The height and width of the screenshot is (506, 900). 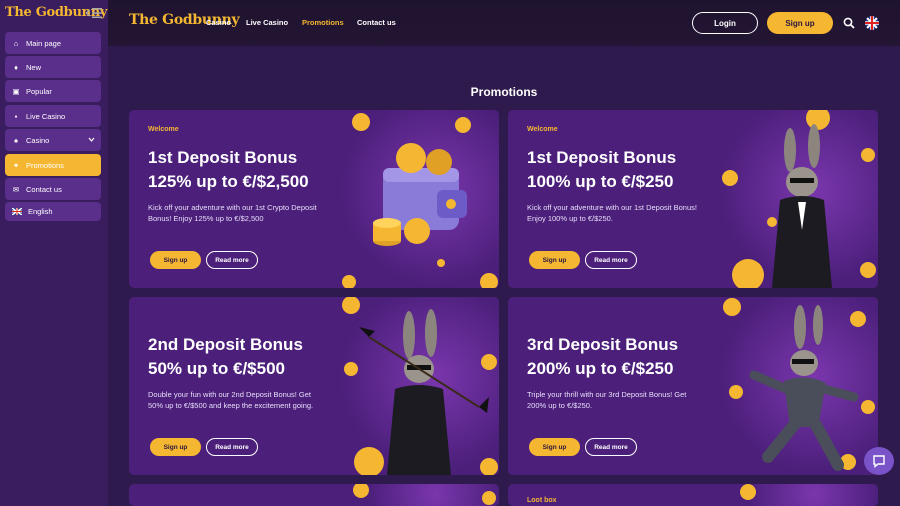 I want to click on sidebar-item-label: Casino, so click(x=38, y=140).